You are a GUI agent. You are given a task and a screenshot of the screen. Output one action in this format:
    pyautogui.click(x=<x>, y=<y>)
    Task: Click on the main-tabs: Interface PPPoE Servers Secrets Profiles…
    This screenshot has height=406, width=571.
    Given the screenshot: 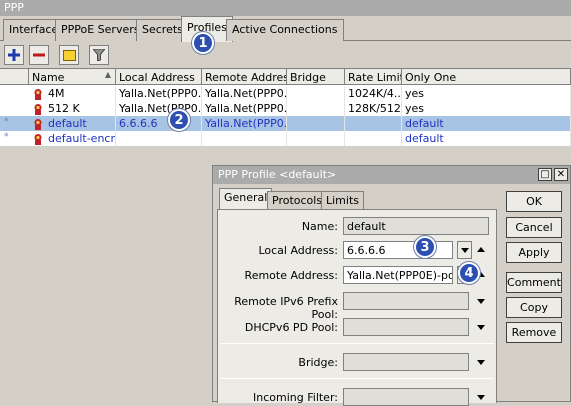 What is the action you would take?
    pyautogui.click(x=285, y=29)
    